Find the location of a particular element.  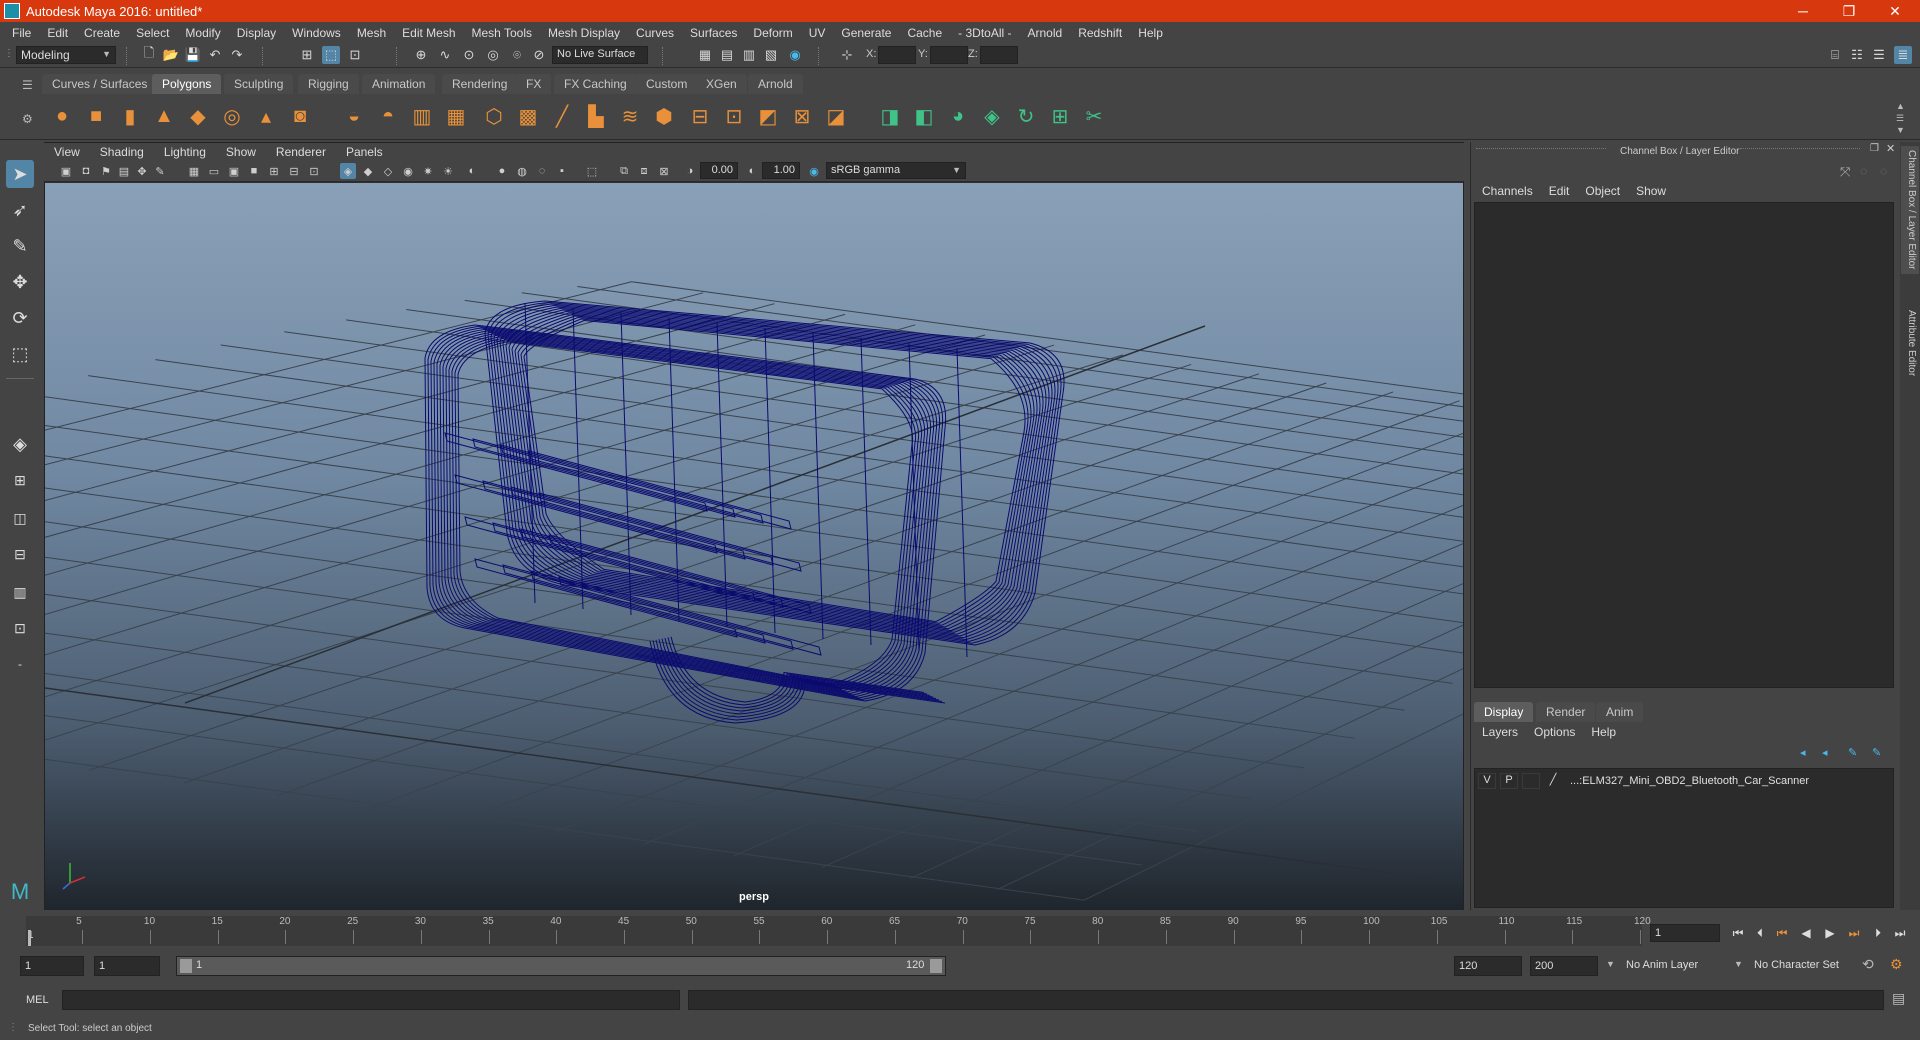

layer-color-swatch-icon: ╱ is located at coordinates (1553, 781).